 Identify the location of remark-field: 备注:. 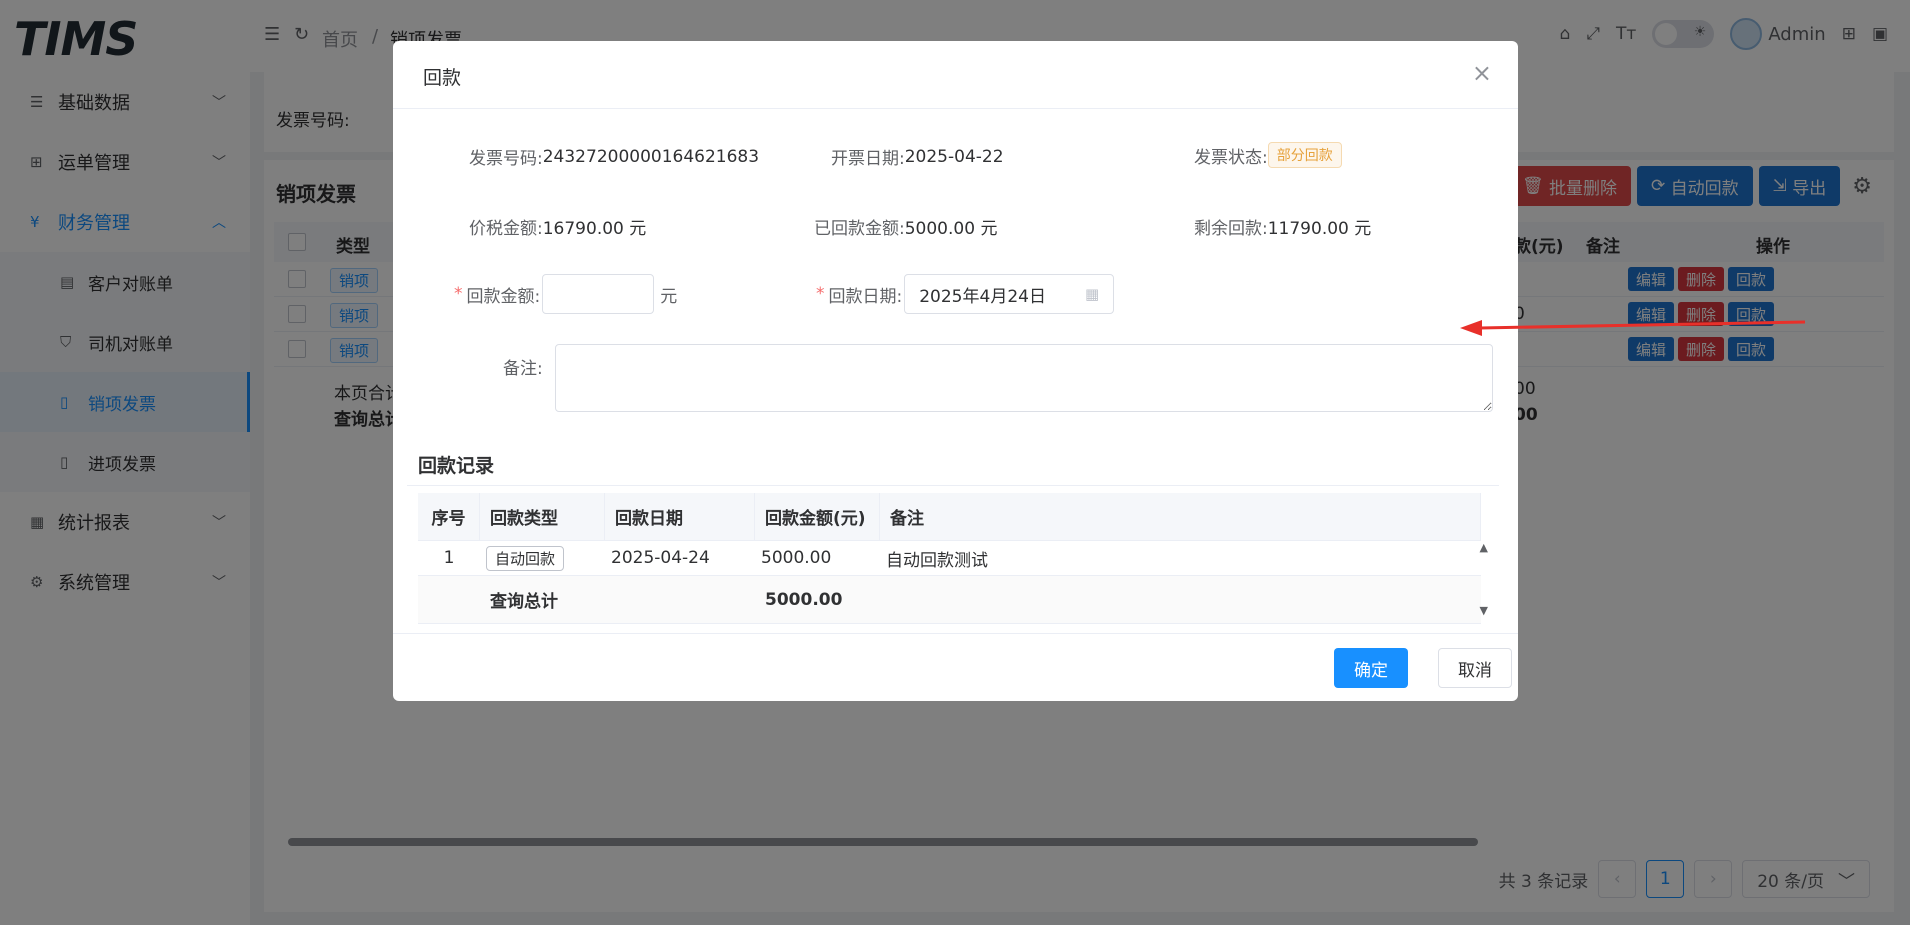
(523, 366).